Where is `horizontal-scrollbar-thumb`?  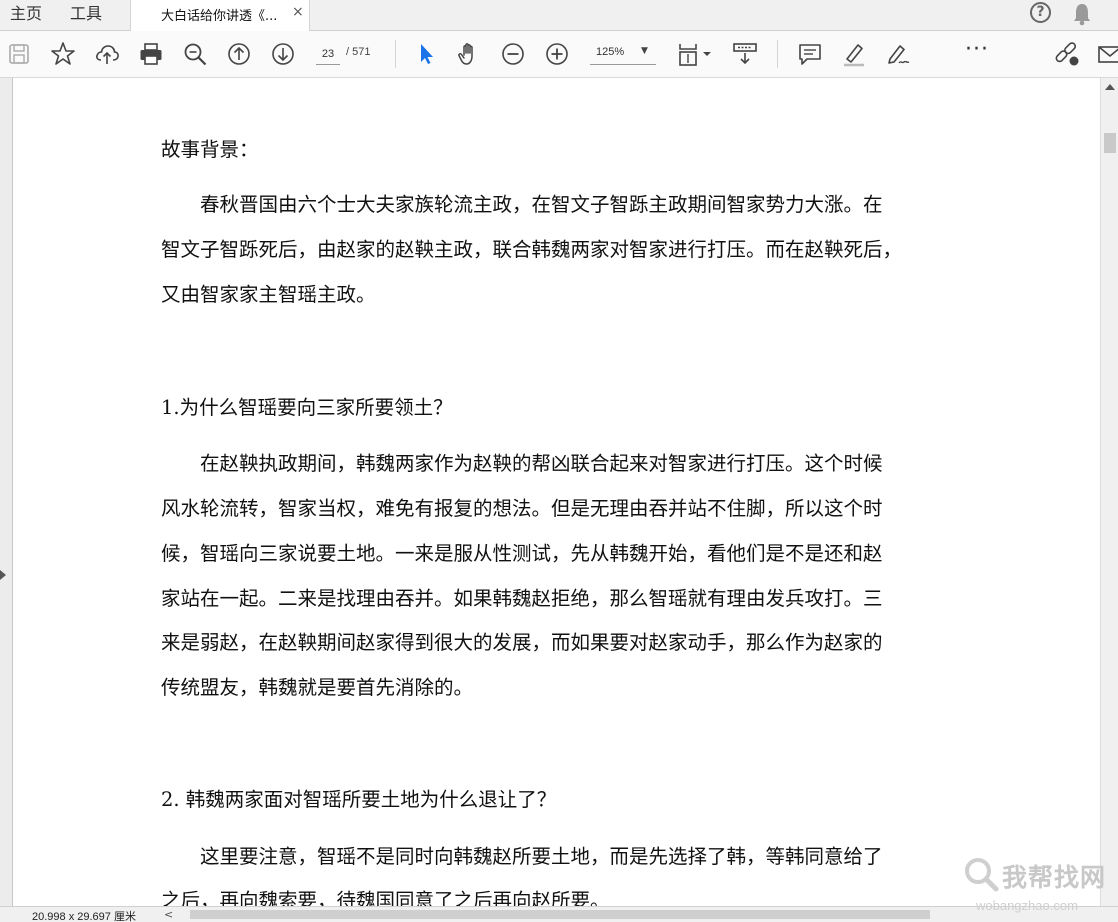 horizontal-scrollbar-thumb is located at coordinates (560, 914).